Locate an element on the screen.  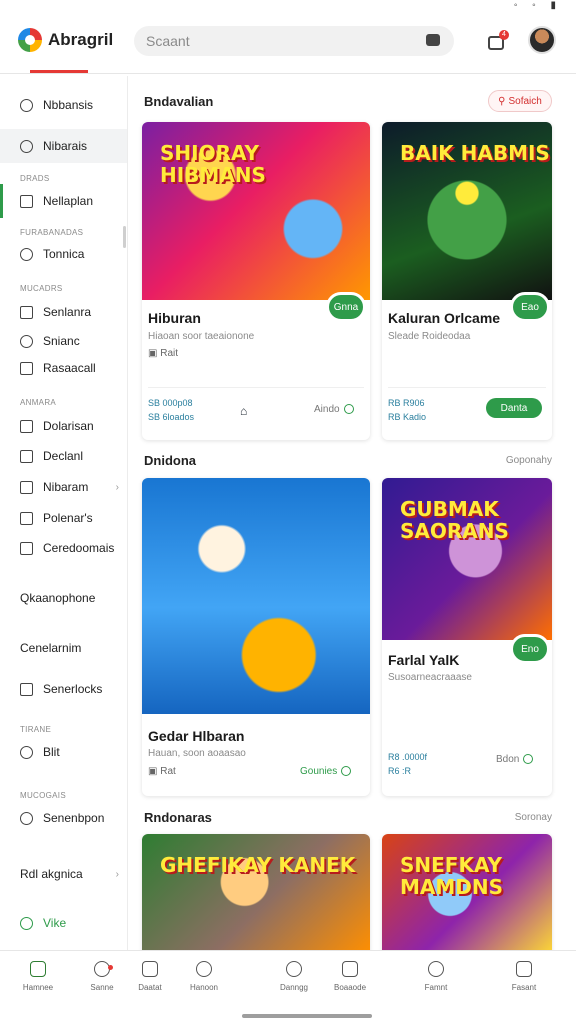
box-icon is located at coordinates (26, 487).